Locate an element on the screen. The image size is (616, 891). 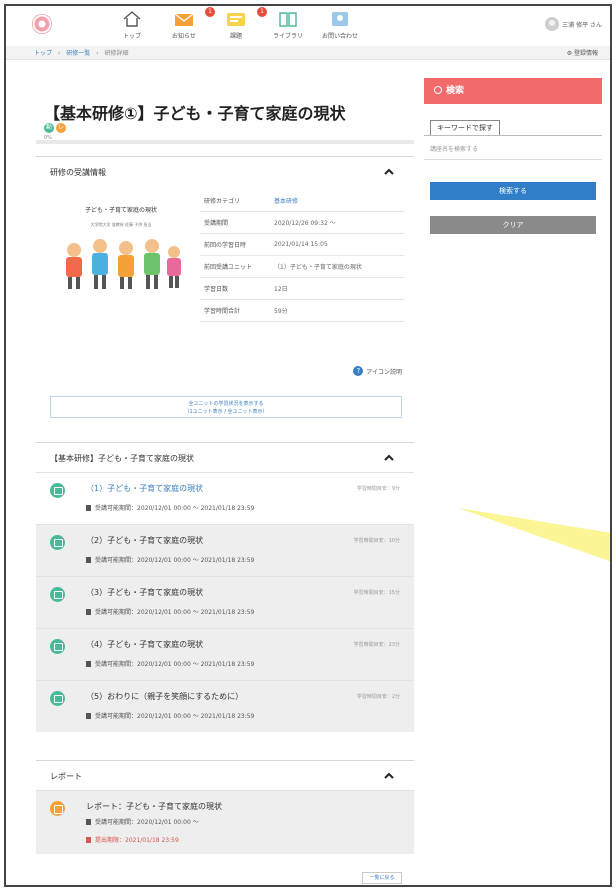
icon-help-link: ? アイコン説明 is located at coordinates (377, 371).